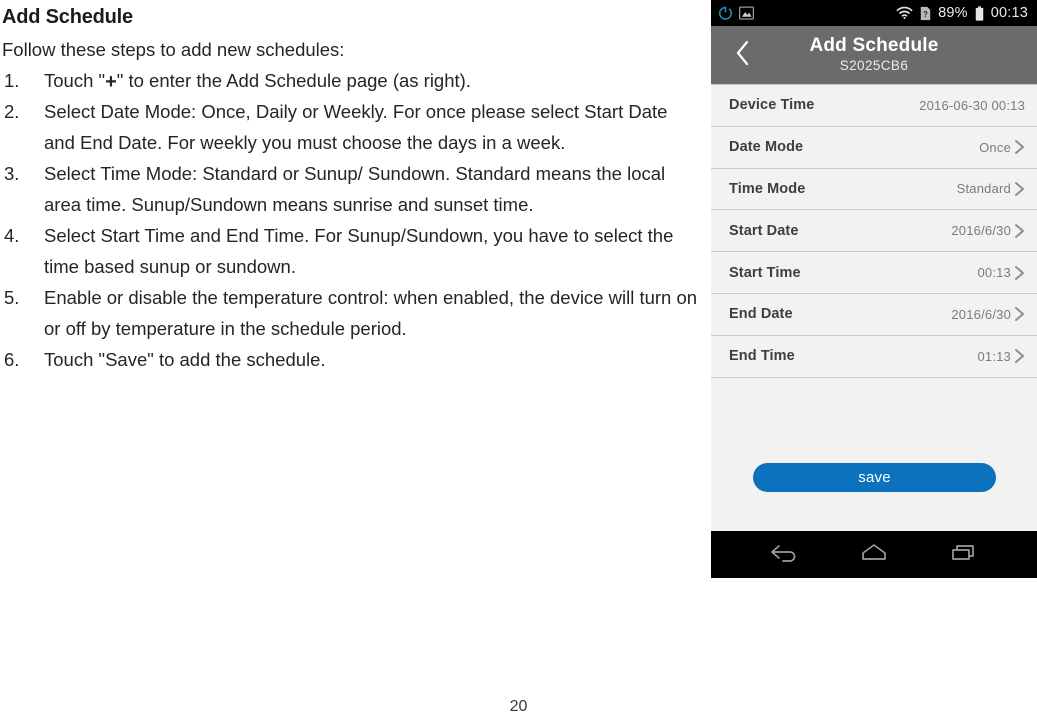  What do you see at coordinates (67, 17) in the screenshot?
I see `page-title: Add Schedule` at bounding box center [67, 17].